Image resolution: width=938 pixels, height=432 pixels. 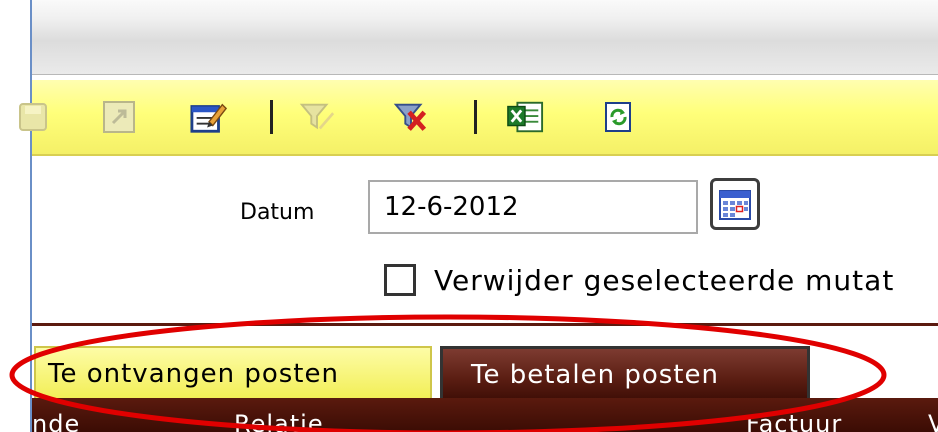 I want to click on column-header: nde, so click(x=56, y=421).